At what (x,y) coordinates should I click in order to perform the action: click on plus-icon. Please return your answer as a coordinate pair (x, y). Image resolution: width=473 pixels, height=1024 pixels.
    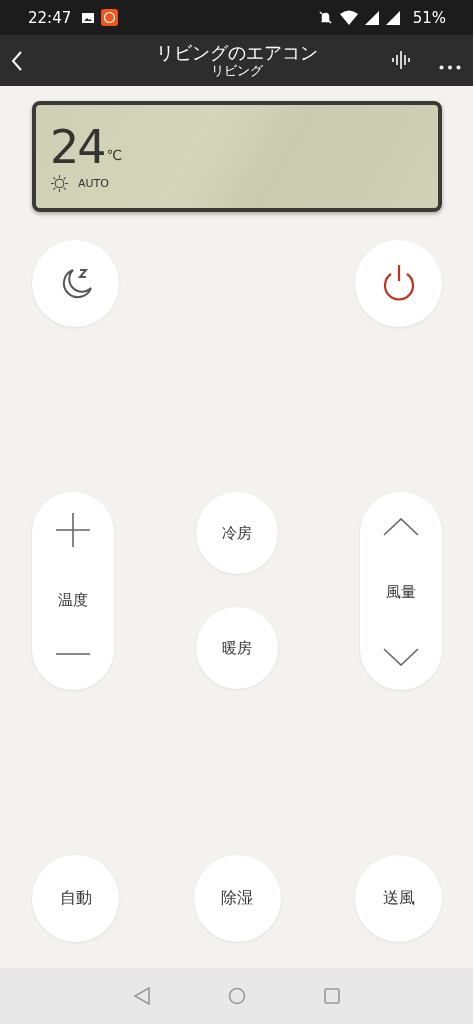
    Looking at the image, I should click on (73, 530).